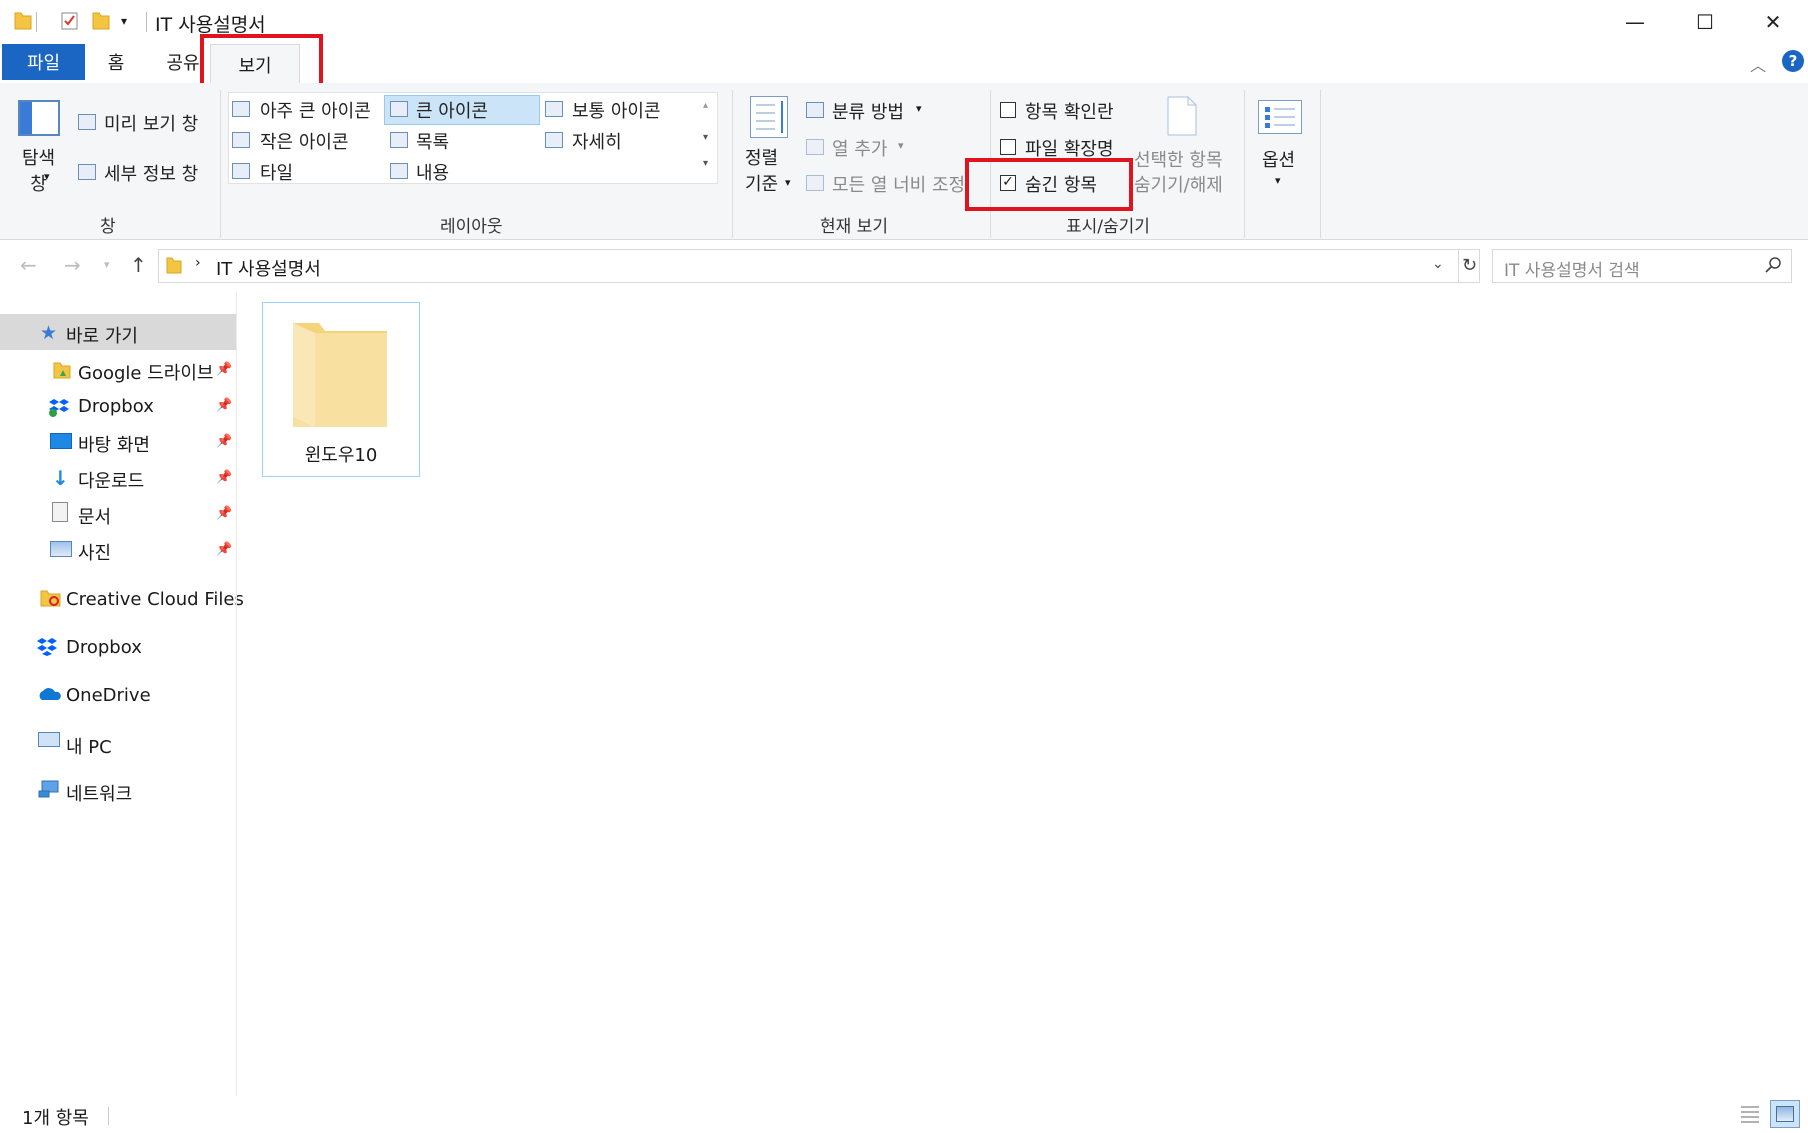 This screenshot has width=1808, height=1133. Describe the element at coordinates (72, 265) in the screenshot. I see `forward-button: →` at that location.